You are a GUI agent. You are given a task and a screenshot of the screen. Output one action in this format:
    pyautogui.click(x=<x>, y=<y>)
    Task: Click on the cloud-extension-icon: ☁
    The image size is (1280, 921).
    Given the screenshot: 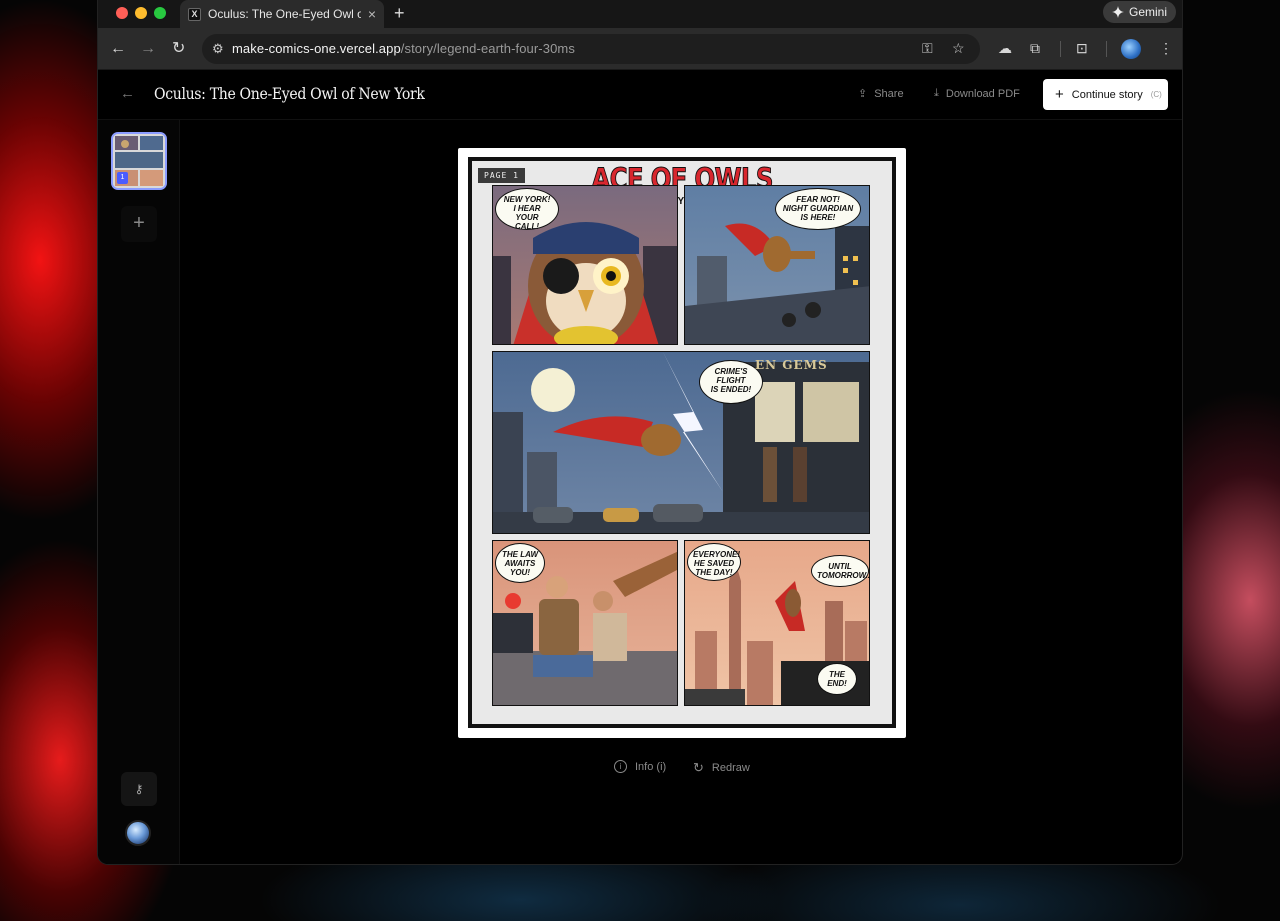 What is the action you would take?
    pyautogui.click(x=1005, y=48)
    